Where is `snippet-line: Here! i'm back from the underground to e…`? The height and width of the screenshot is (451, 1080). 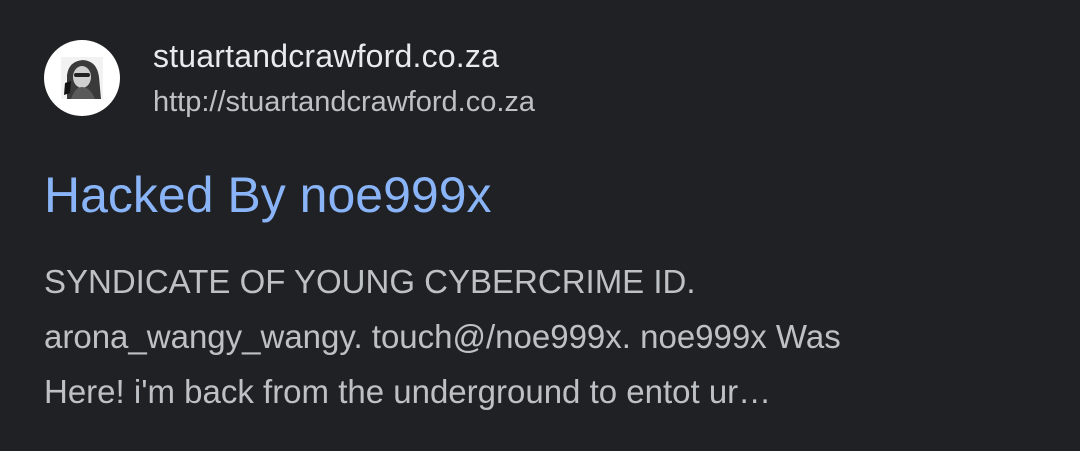
snippet-line: Here! i'm back from the underground to e… is located at coordinates (408, 391).